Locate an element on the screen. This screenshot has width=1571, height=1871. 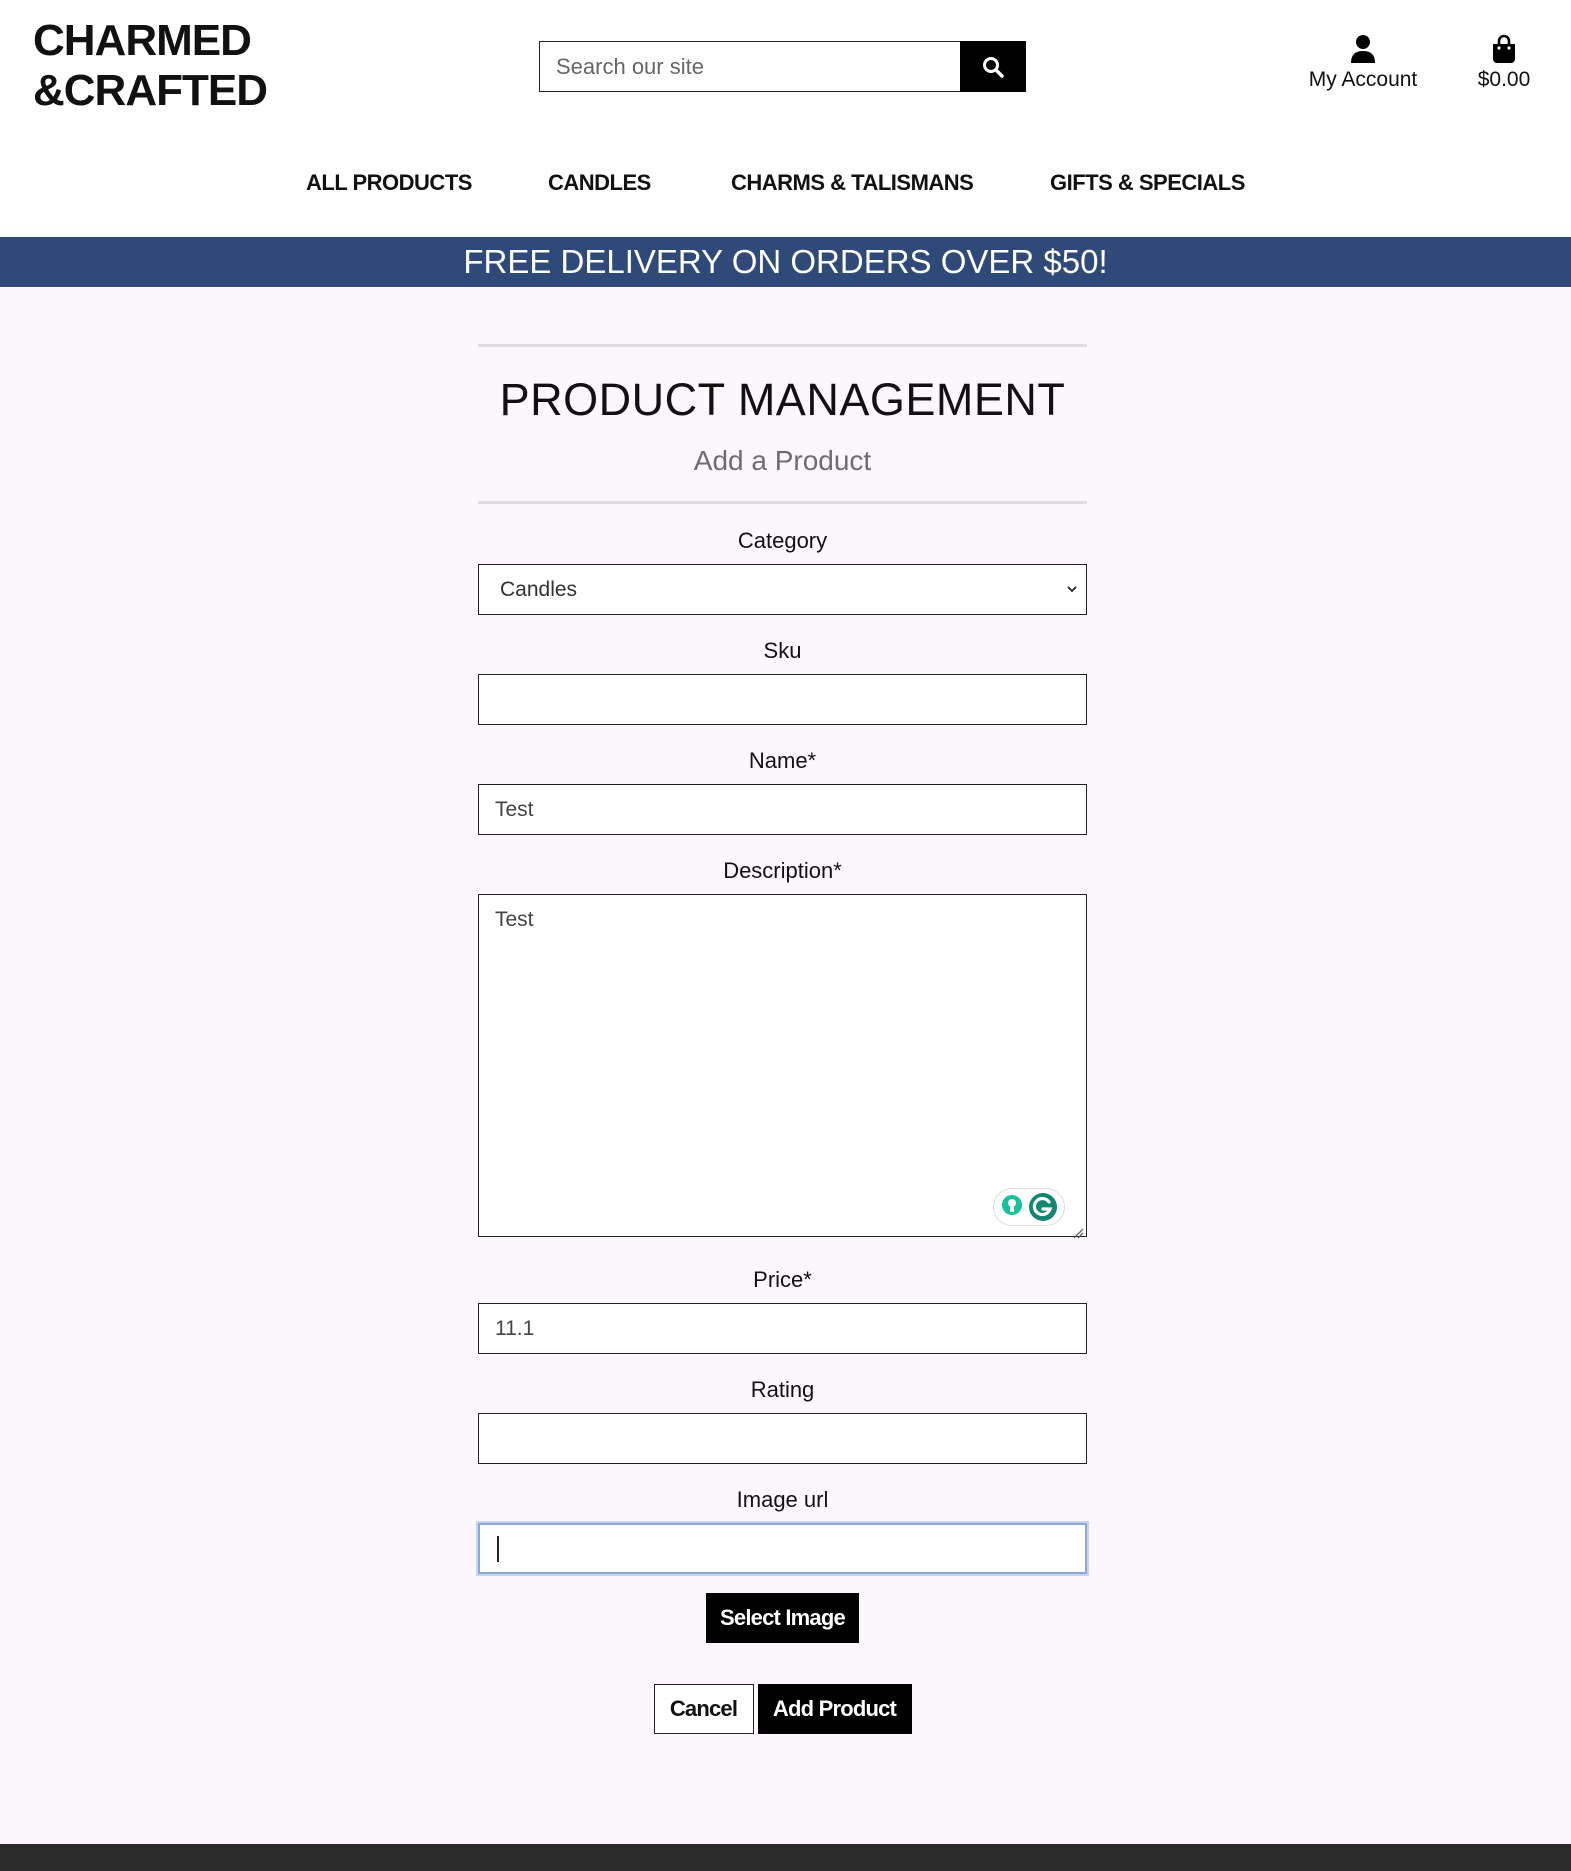
shopping-bag-icon is located at coordinates (1504, 48).